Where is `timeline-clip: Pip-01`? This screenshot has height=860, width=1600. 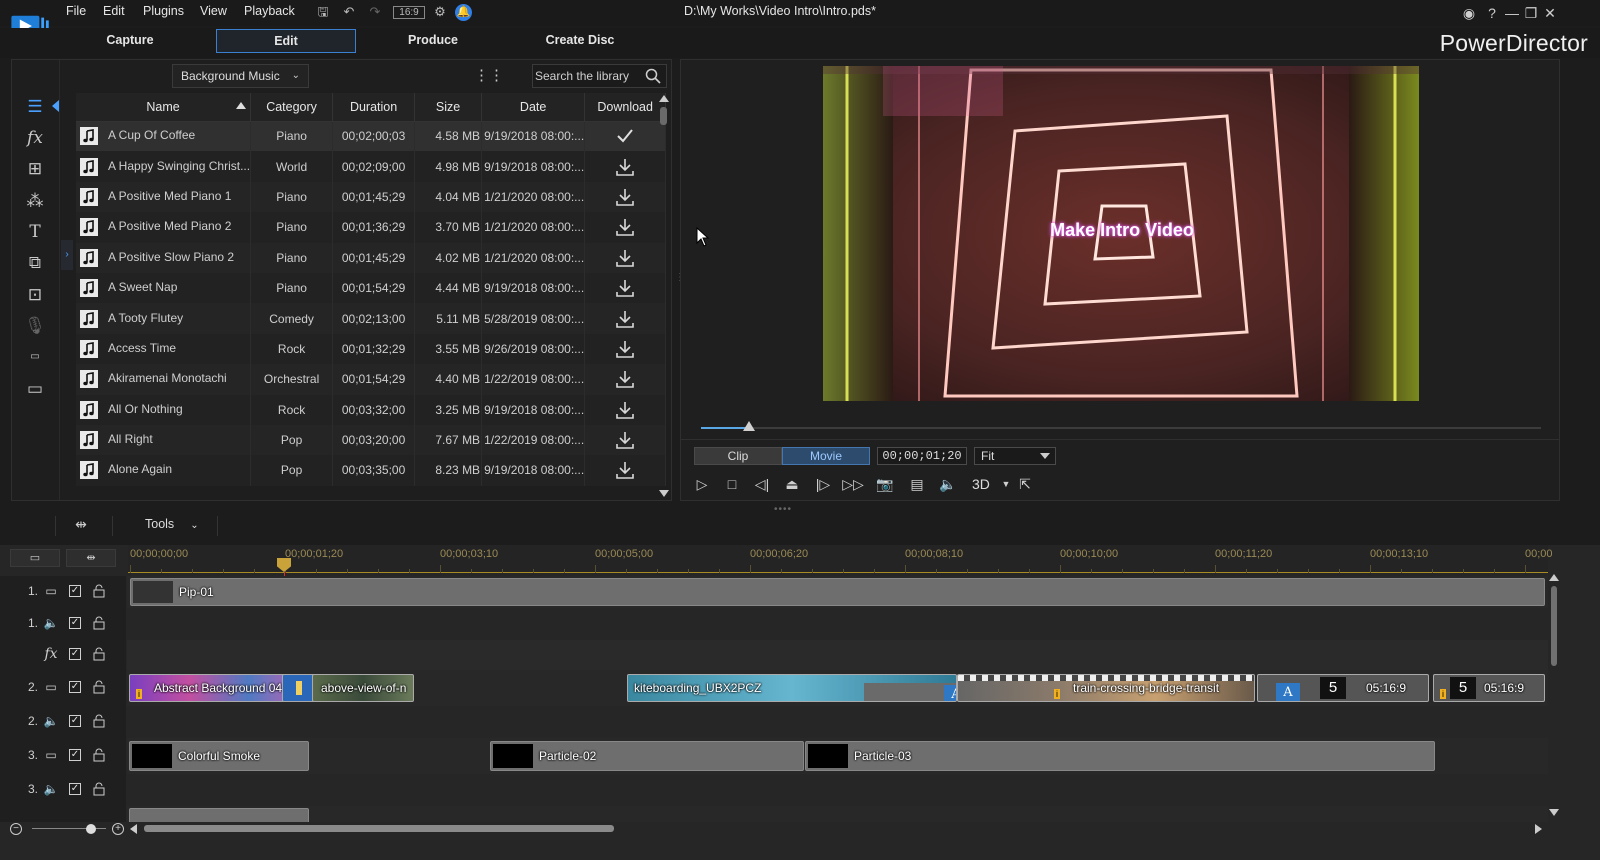
timeline-clip: Pip-01 is located at coordinates (837, 592).